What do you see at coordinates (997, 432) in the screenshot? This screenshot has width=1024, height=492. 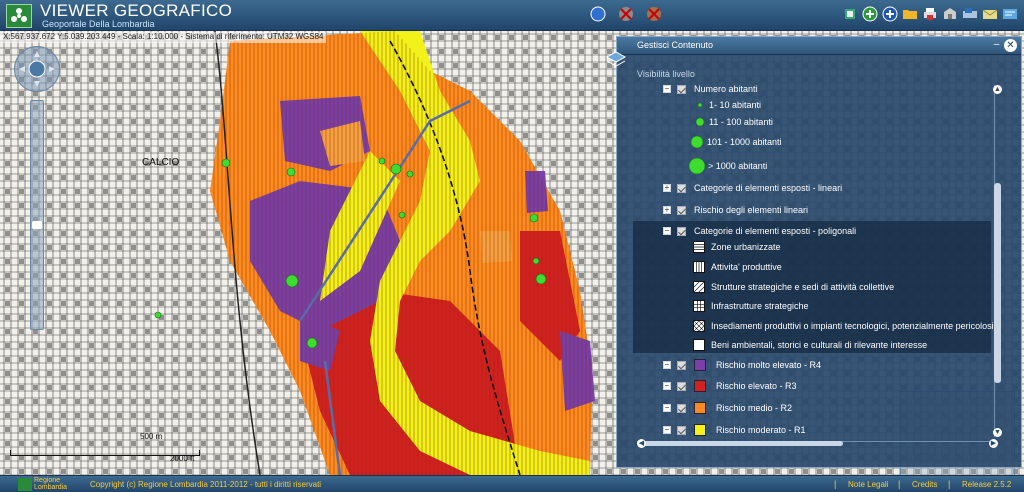 I see `scroll-down-icon: ▼` at bounding box center [997, 432].